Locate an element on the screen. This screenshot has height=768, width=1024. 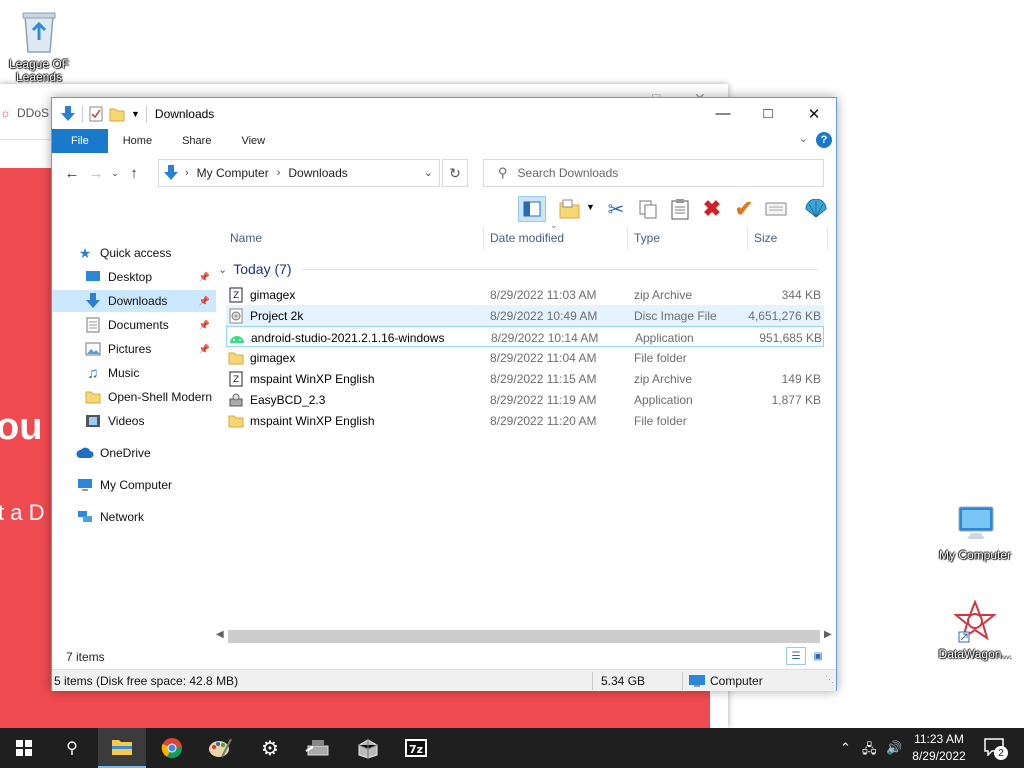
sidebar-item-onedrive: OneDrive is located at coordinates (134, 453).